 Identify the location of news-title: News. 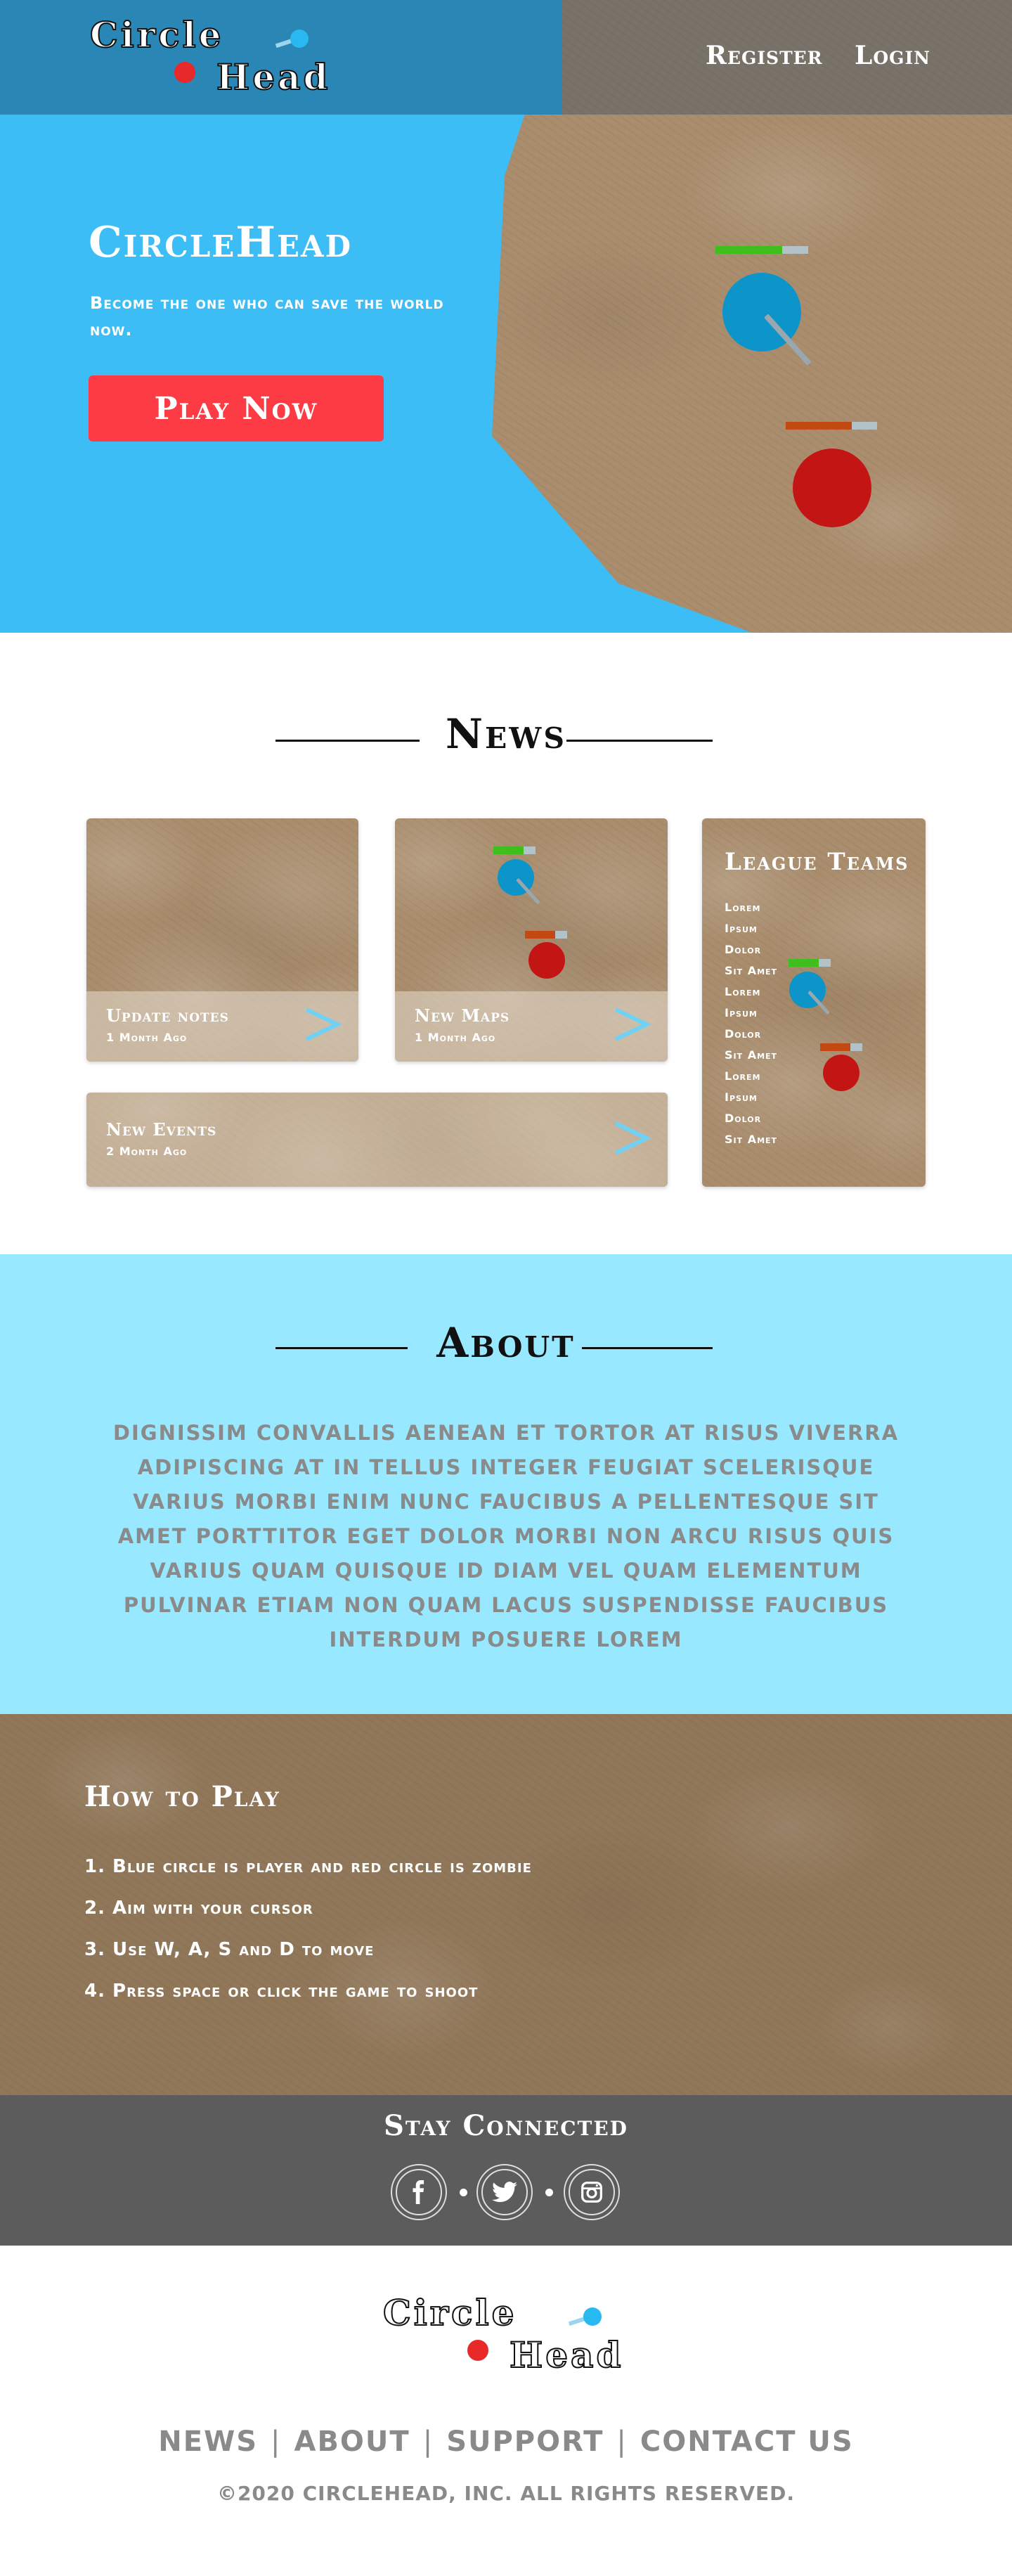
(506, 734).